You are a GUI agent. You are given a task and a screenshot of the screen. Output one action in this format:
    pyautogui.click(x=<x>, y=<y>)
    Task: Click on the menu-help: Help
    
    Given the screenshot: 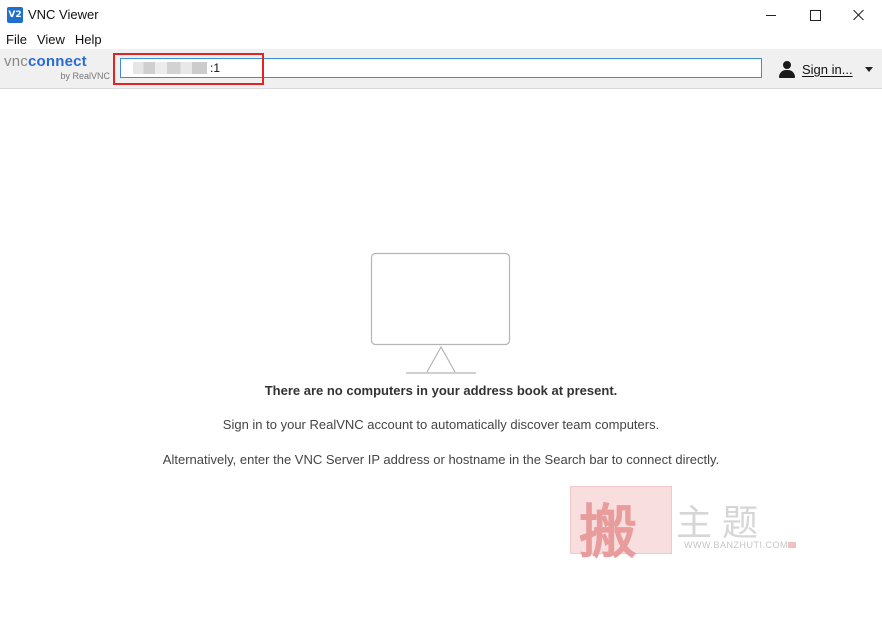 What is the action you would take?
    pyautogui.click(x=88, y=39)
    